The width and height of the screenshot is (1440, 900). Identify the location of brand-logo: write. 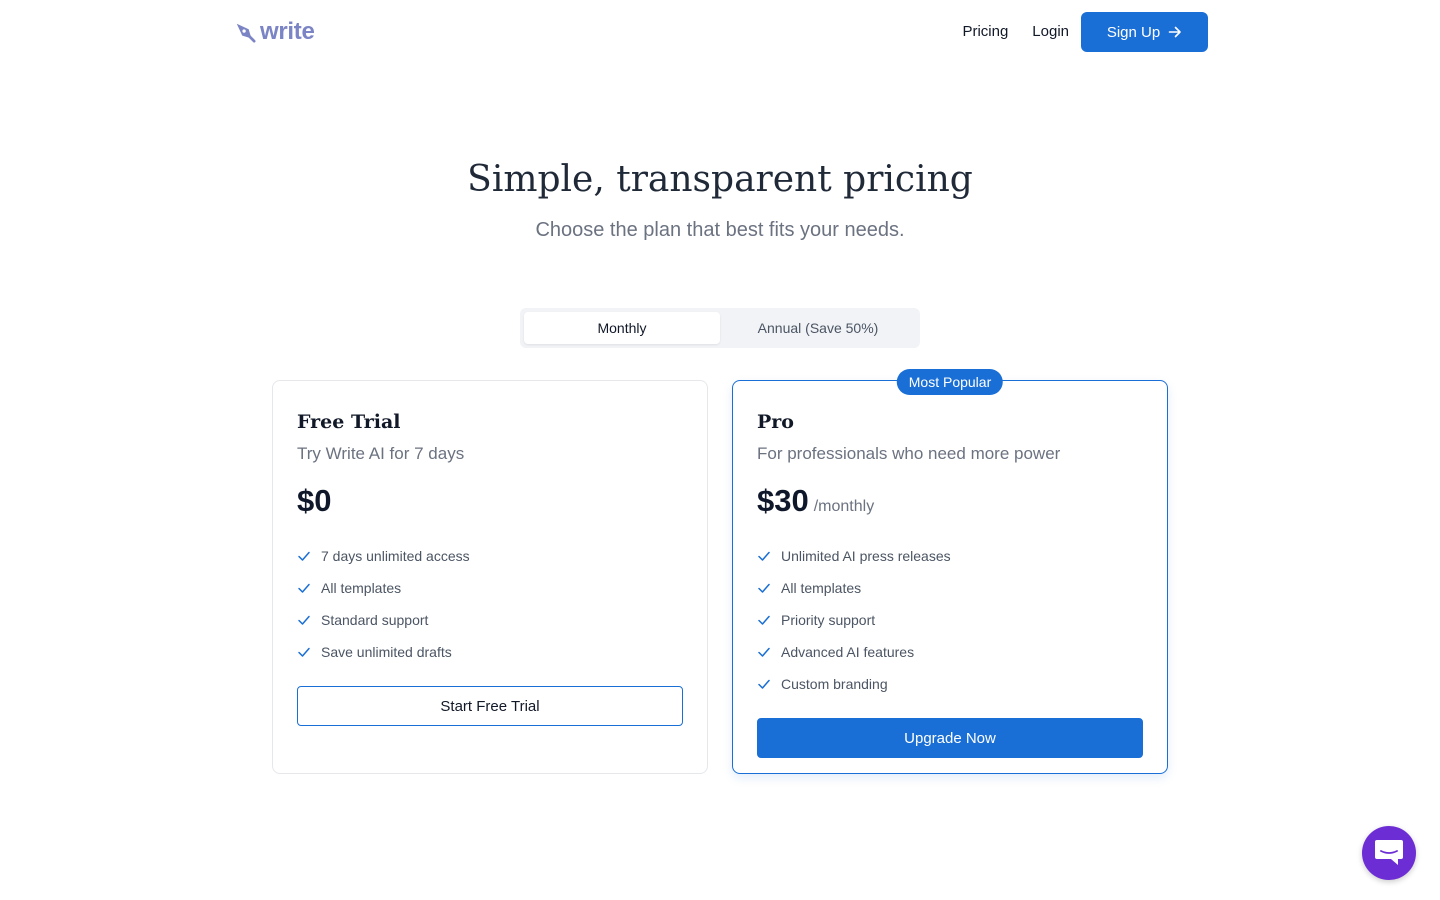
(274, 32).